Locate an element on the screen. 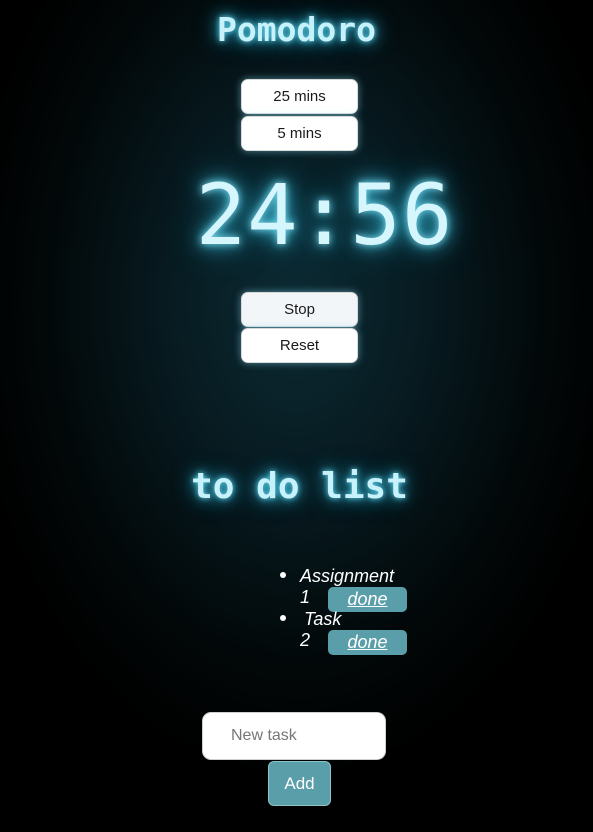 Image resolution: width=593 pixels, height=832 pixels. break-5-min-button: 5 mins is located at coordinates (299, 133).